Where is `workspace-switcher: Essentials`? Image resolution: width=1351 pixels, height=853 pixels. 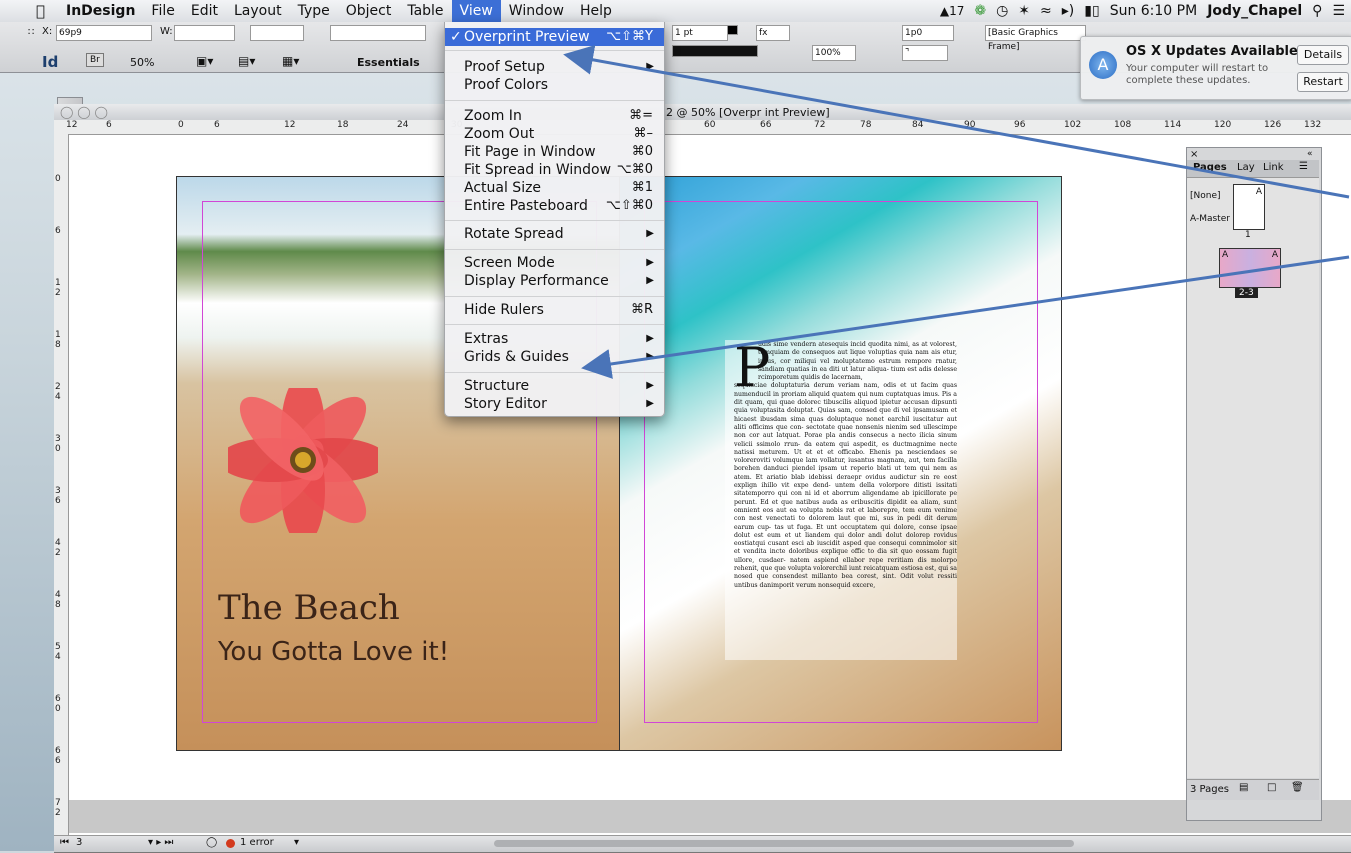
workspace-switcher: Essentials is located at coordinates (388, 62).